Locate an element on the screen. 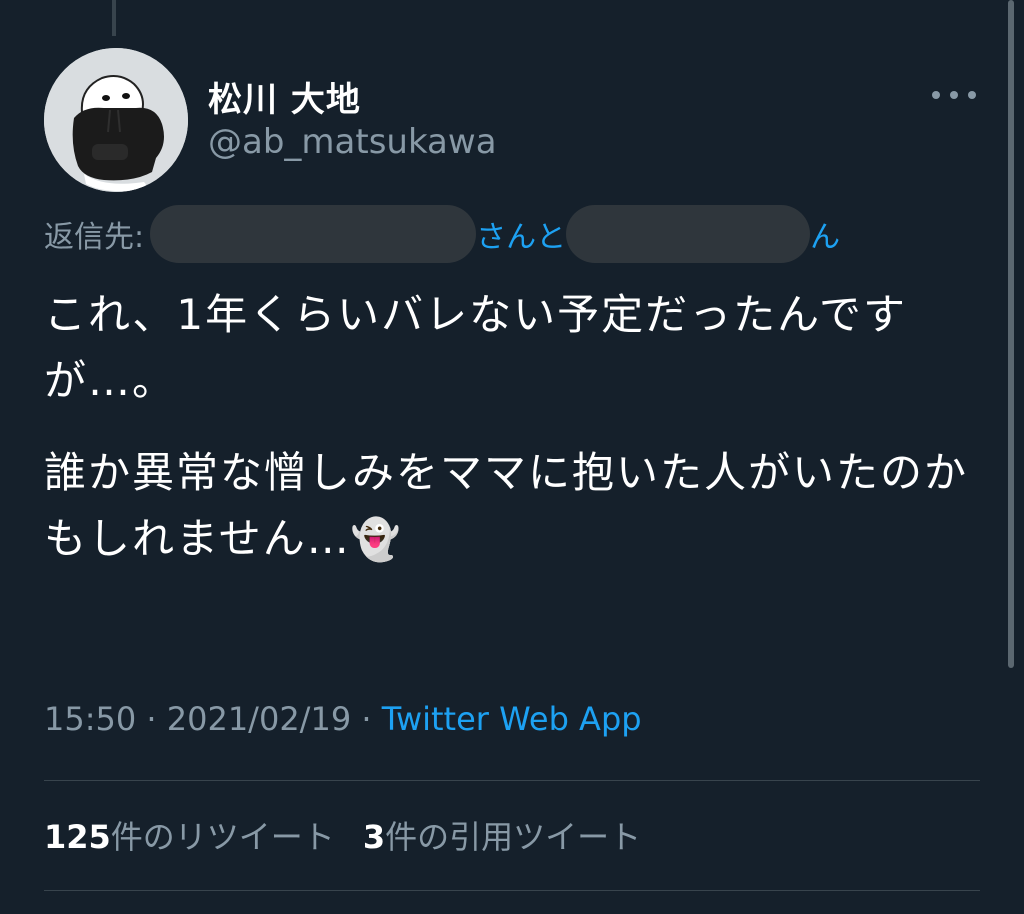 The height and width of the screenshot is (914, 1024). quotes-stat: 3件の引用ツイート is located at coordinates (502, 837).